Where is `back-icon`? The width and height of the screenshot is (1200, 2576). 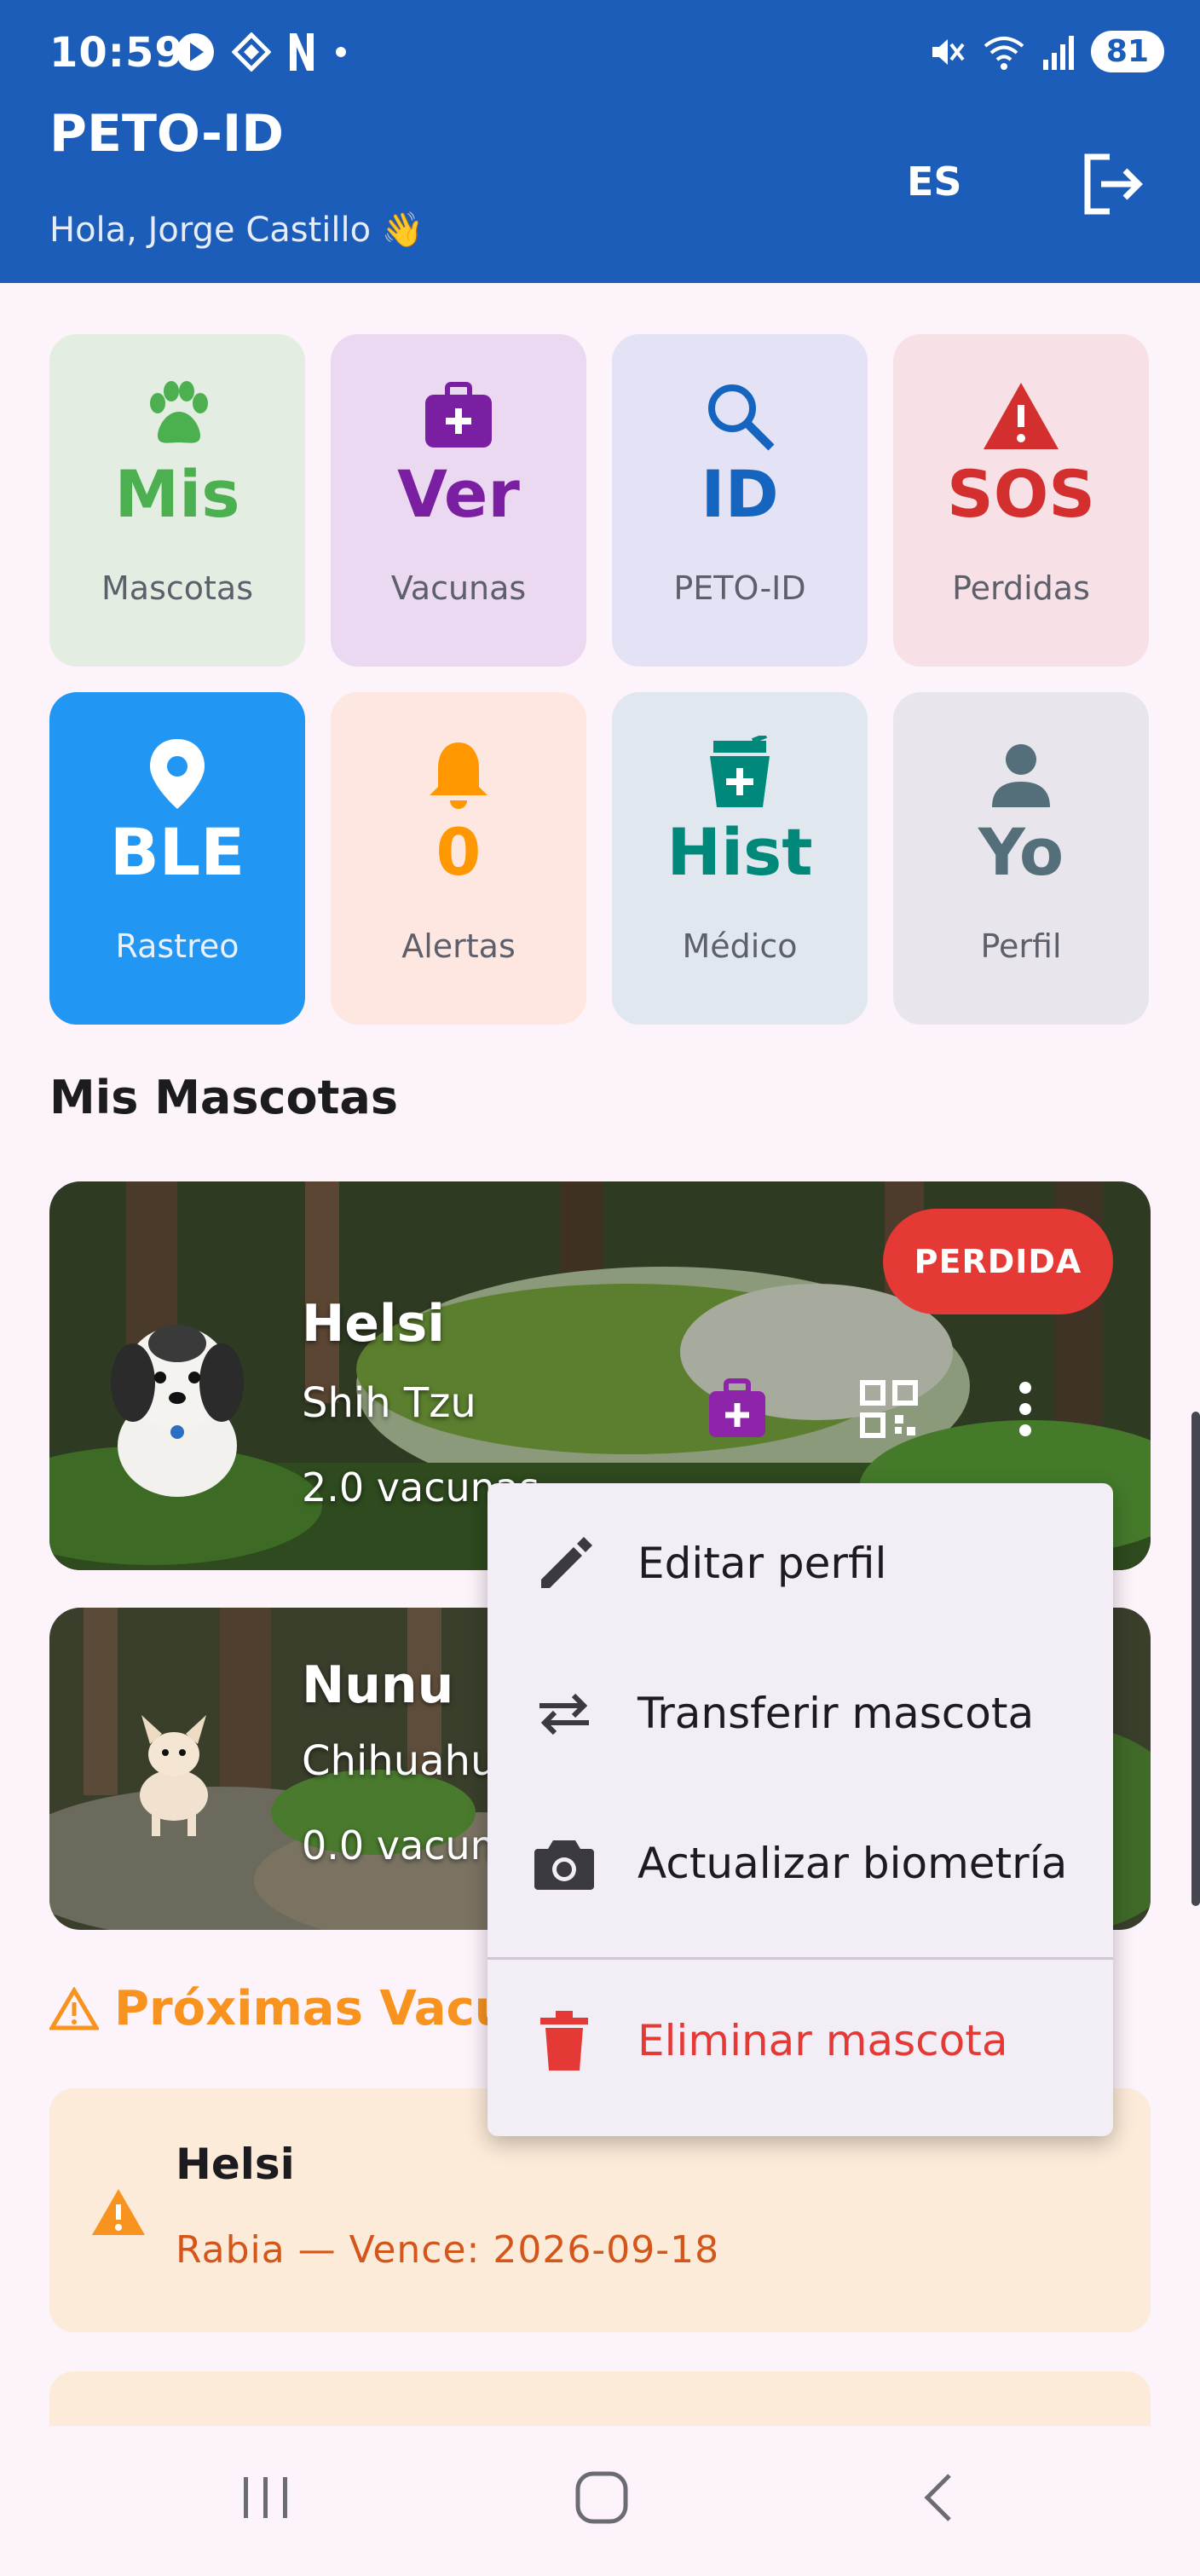
back-icon is located at coordinates (937, 2497).